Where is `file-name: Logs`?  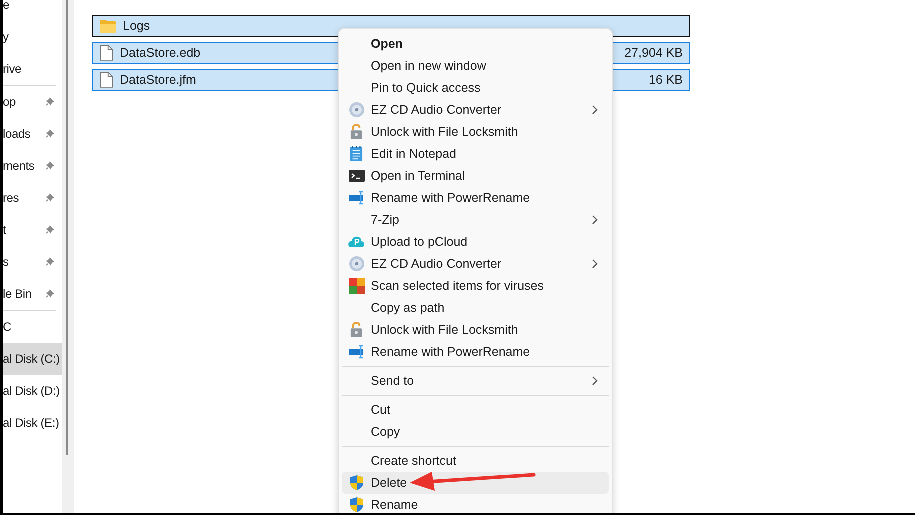 file-name: Logs is located at coordinates (136, 26).